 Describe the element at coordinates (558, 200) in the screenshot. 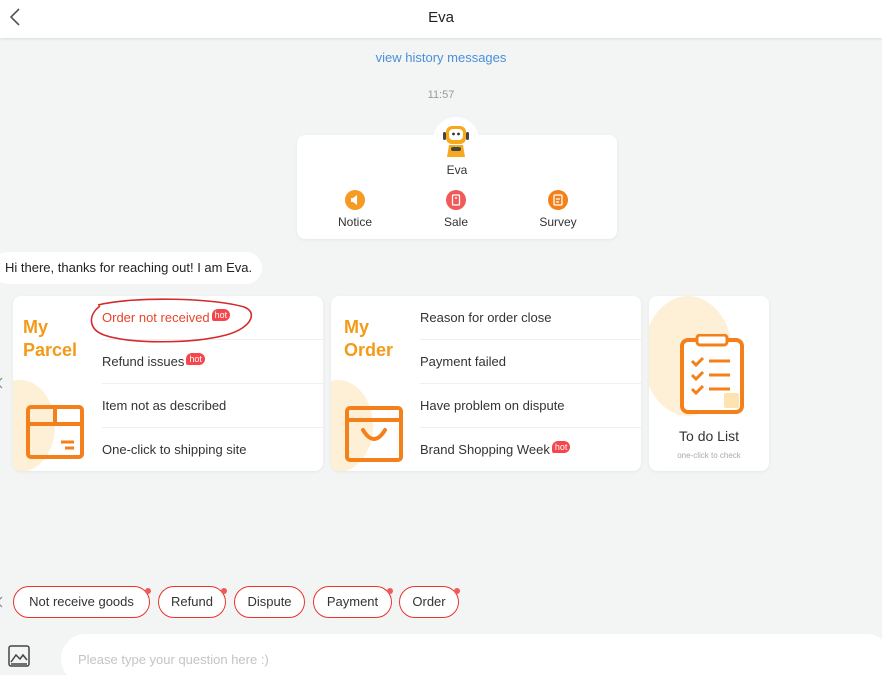

I see `survey-icon` at that location.